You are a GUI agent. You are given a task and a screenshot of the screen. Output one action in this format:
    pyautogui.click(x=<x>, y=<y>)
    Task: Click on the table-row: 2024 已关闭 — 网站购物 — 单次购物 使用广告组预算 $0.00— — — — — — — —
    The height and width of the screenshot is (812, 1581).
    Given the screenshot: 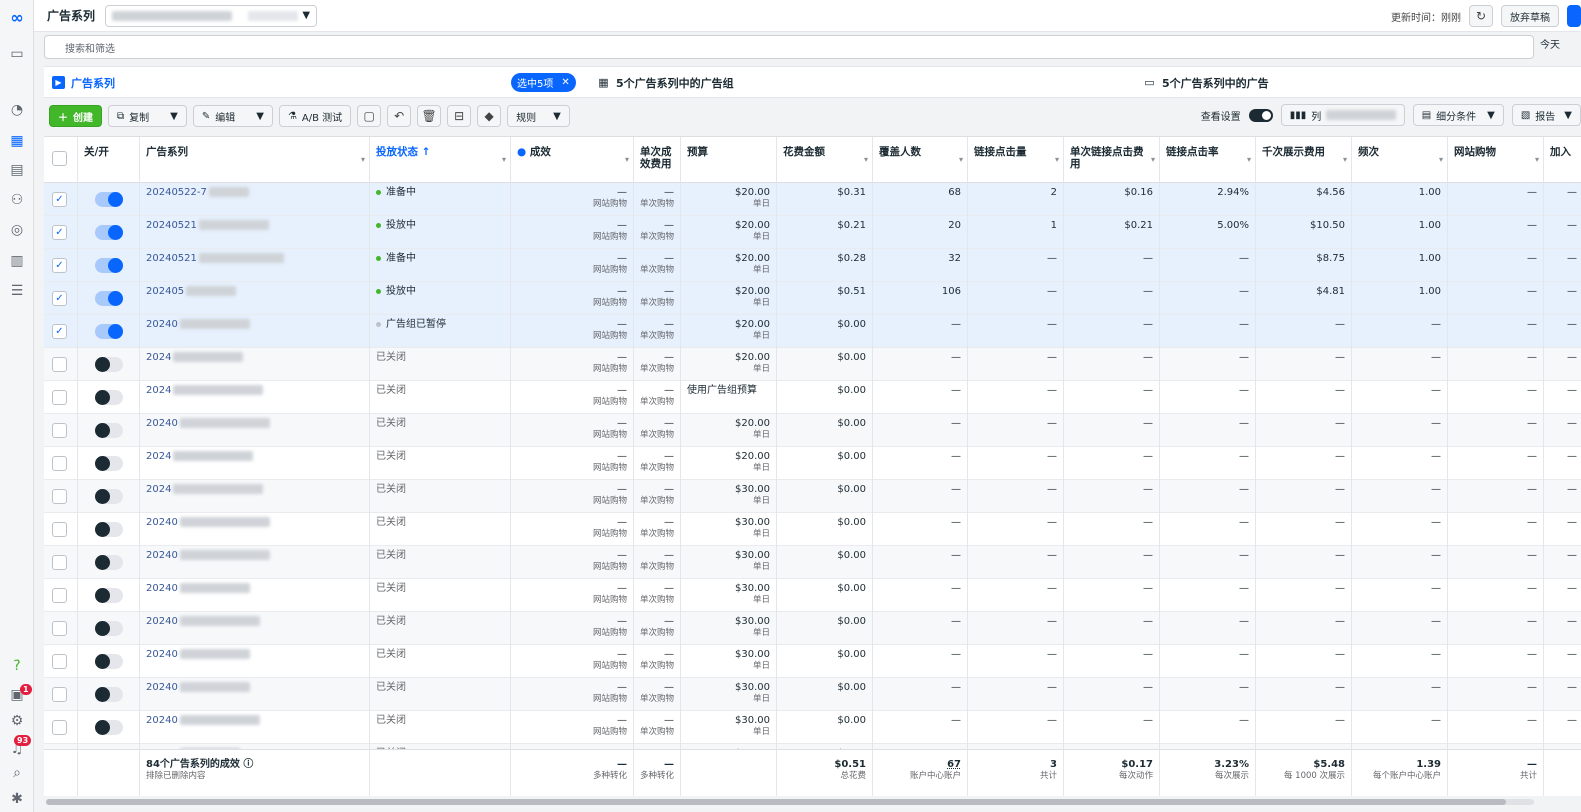 What is the action you would take?
    pyautogui.click(x=812, y=397)
    